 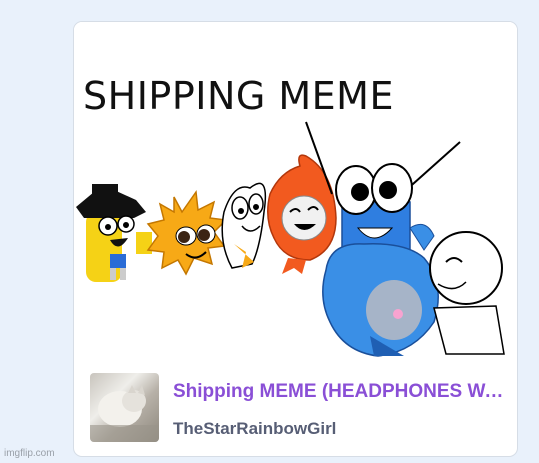 What do you see at coordinates (341, 392) in the screenshot?
I see `project-title-link: Shipping MEME (HEADPHONES WARNING)` at bounding box center [341, 392].